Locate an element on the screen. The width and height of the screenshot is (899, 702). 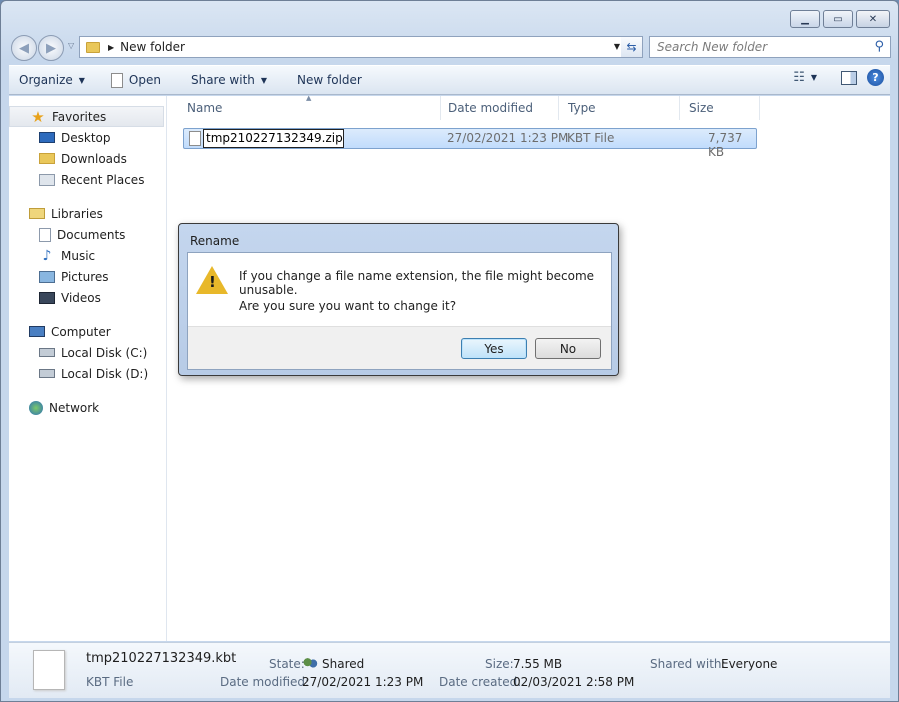
share-with-button: Share with ▼ is located at coordinates (229, 80).